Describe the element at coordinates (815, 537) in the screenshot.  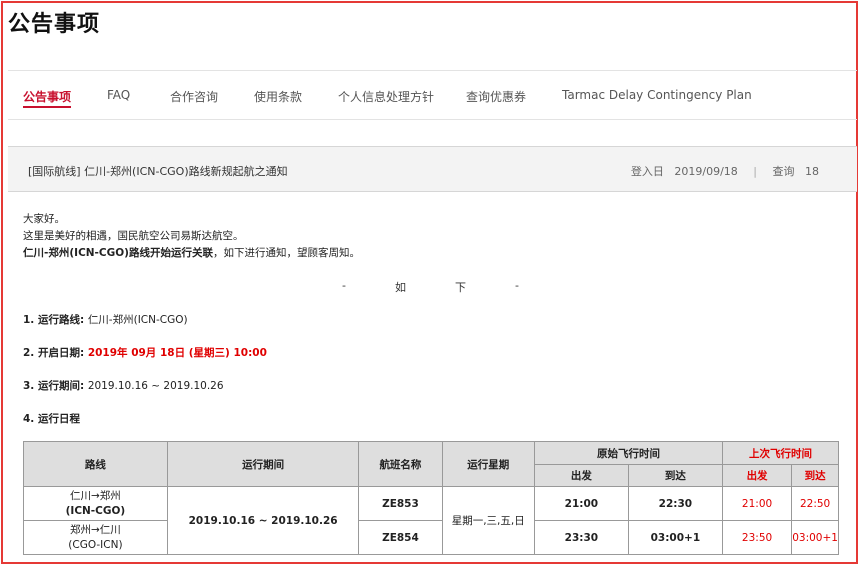
I see `last-arr-cell: 03:00+1` at that location.